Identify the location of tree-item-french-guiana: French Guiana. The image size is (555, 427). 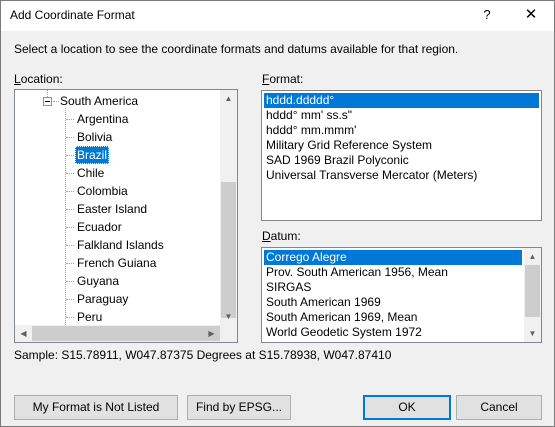
(116, 263).